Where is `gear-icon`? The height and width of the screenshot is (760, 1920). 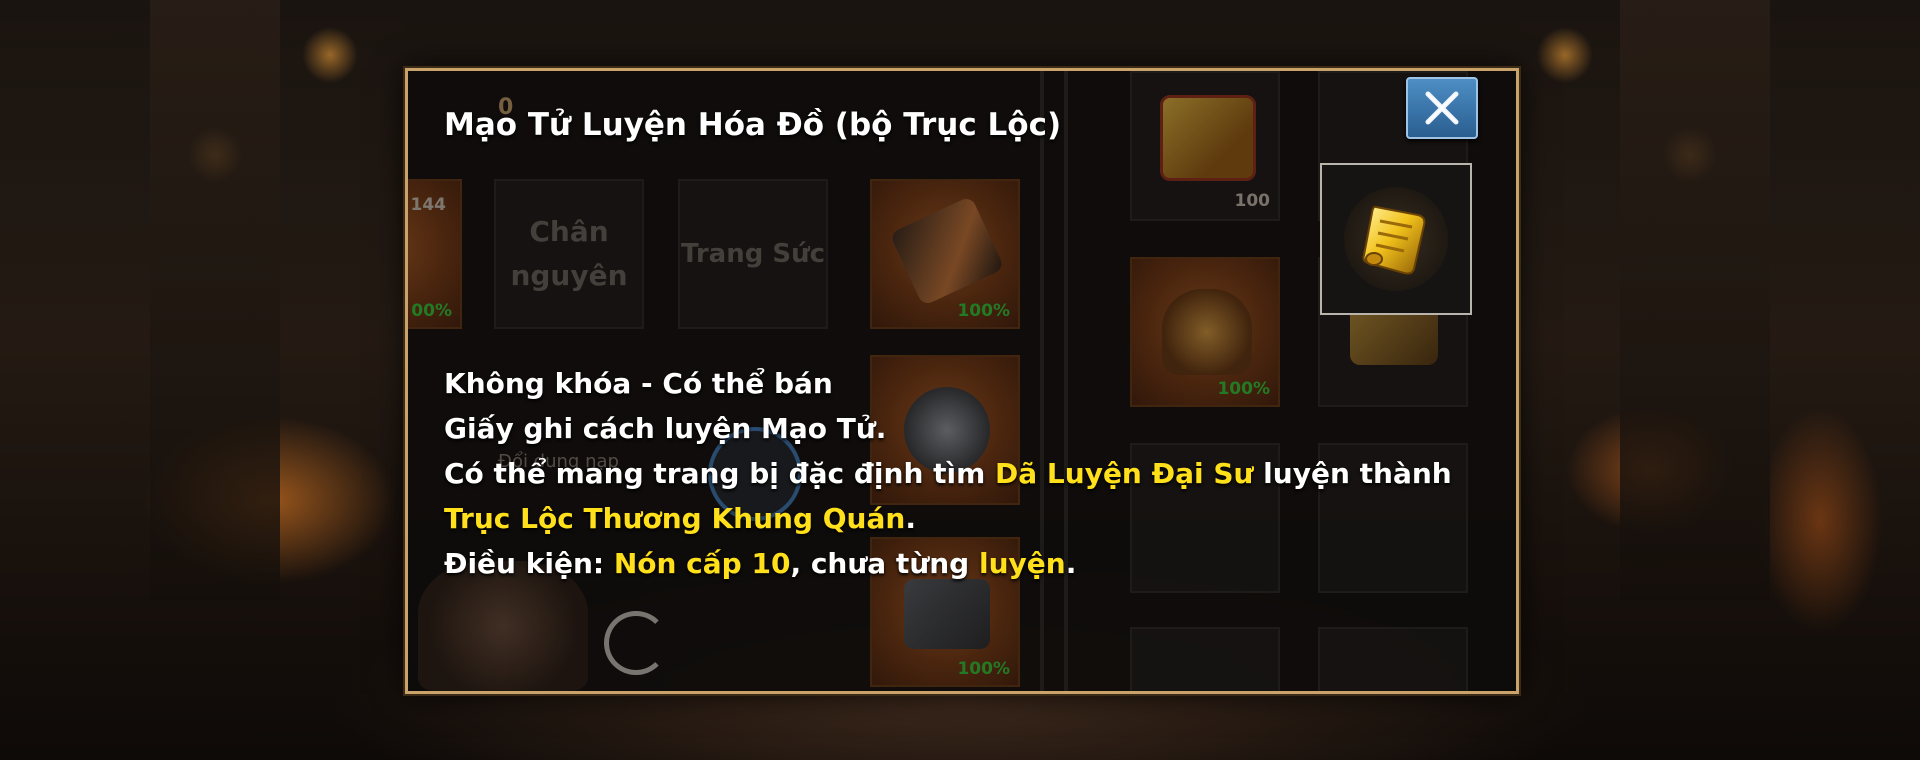
gear-icon is located at coordinates (947, 614).